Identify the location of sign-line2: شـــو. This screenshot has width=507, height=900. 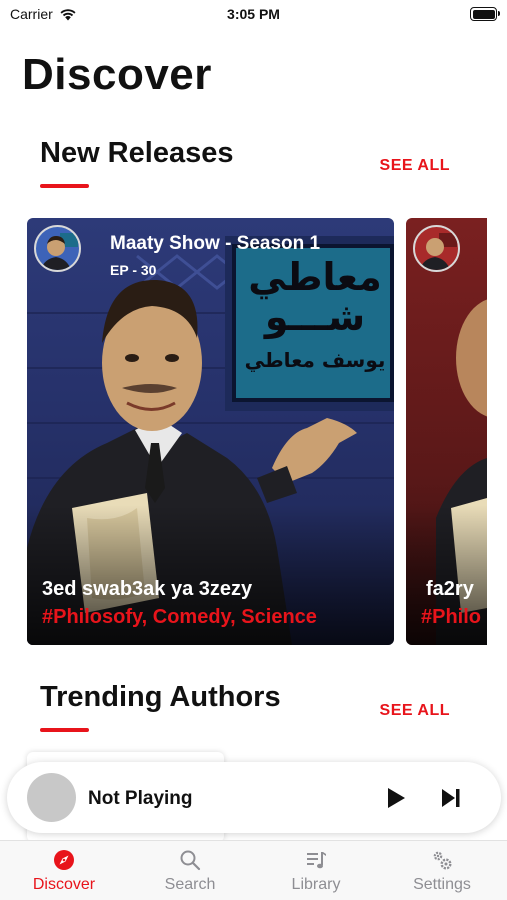
(315, 317).